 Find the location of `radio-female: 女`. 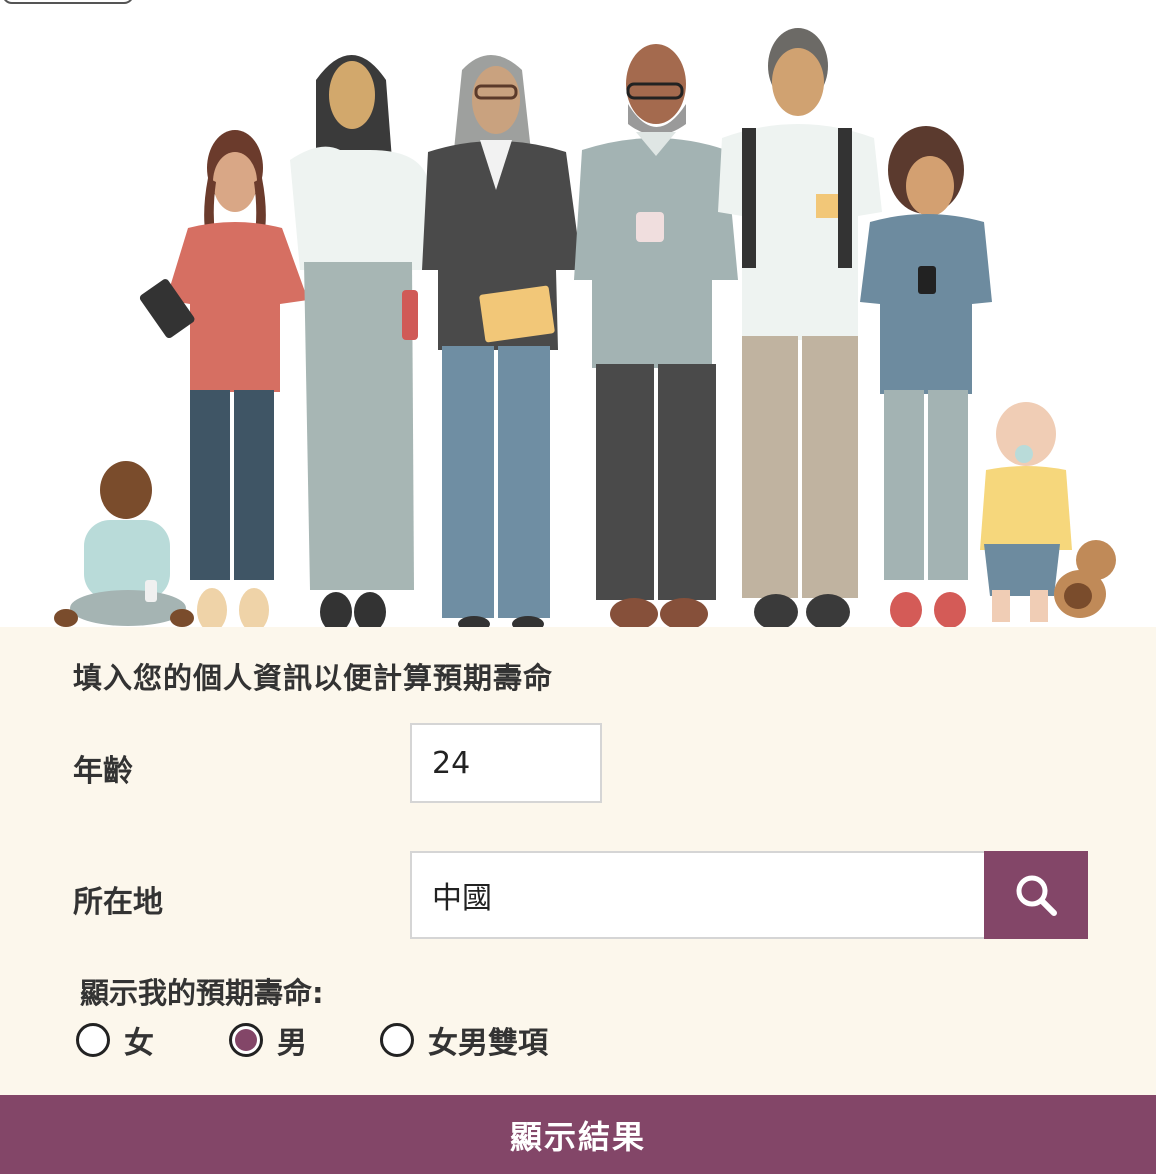

radio-female: 女 is located at coordinates (115, 1040).